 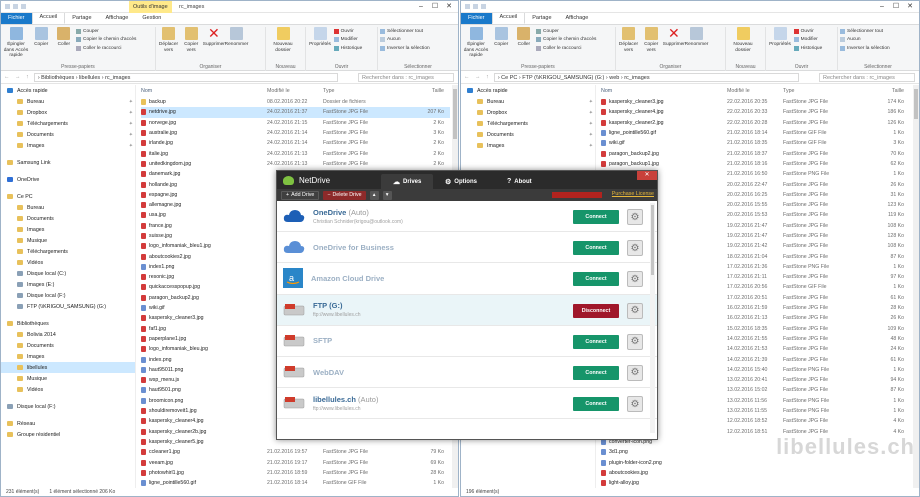 I want to click on nav-item: Images, so click(x=68, y=356).